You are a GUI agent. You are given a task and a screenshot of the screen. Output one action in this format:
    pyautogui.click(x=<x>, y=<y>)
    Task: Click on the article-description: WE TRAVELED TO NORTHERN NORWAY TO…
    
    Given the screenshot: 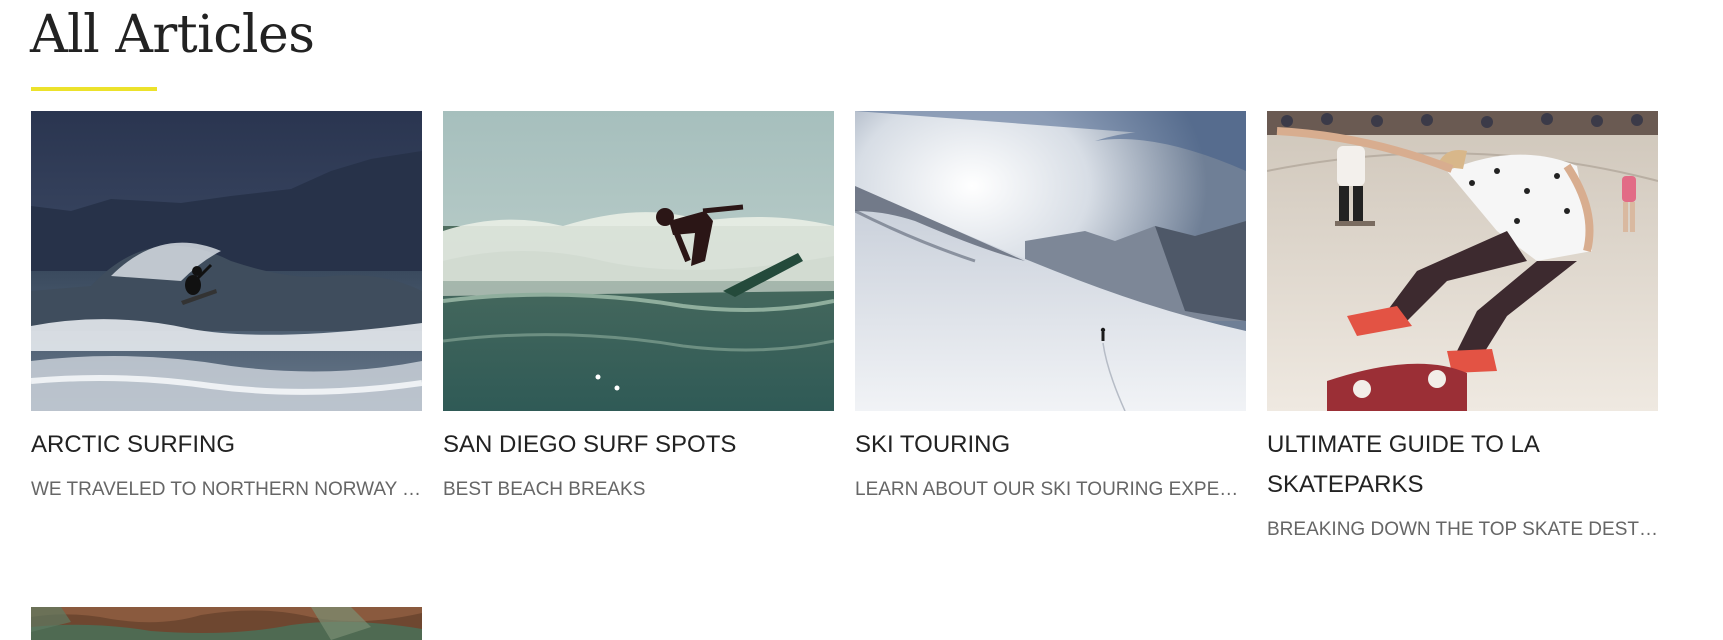 What is the action you would take?
    pyautogui.click(x=226, y=489)
    